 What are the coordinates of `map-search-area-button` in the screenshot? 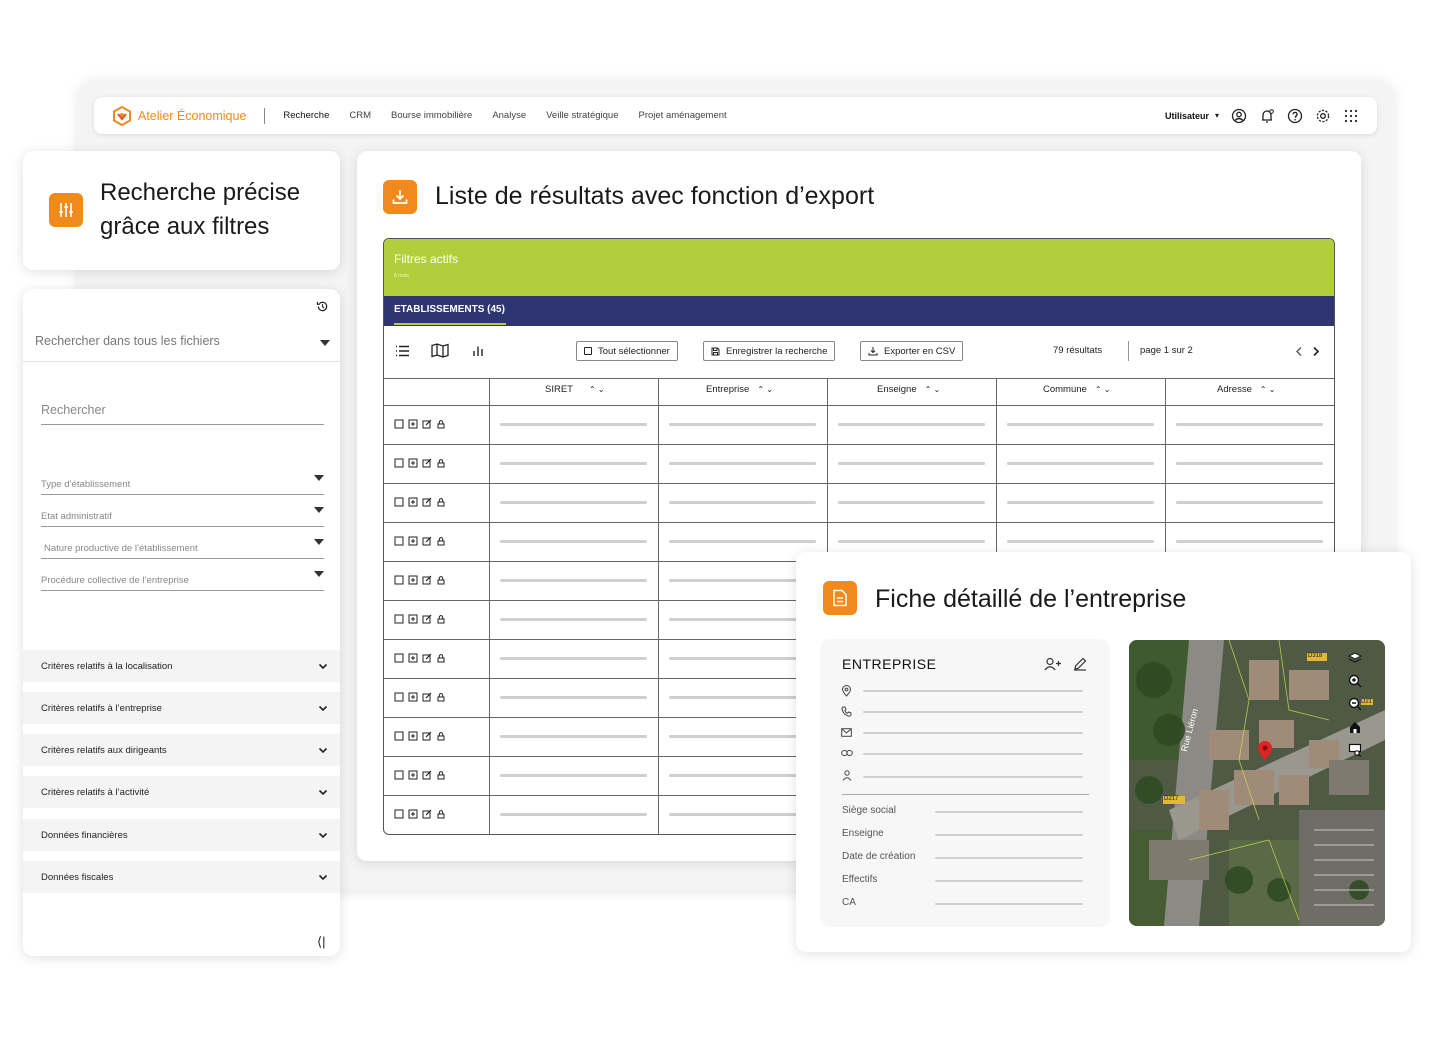 It's located at (1355, 750).